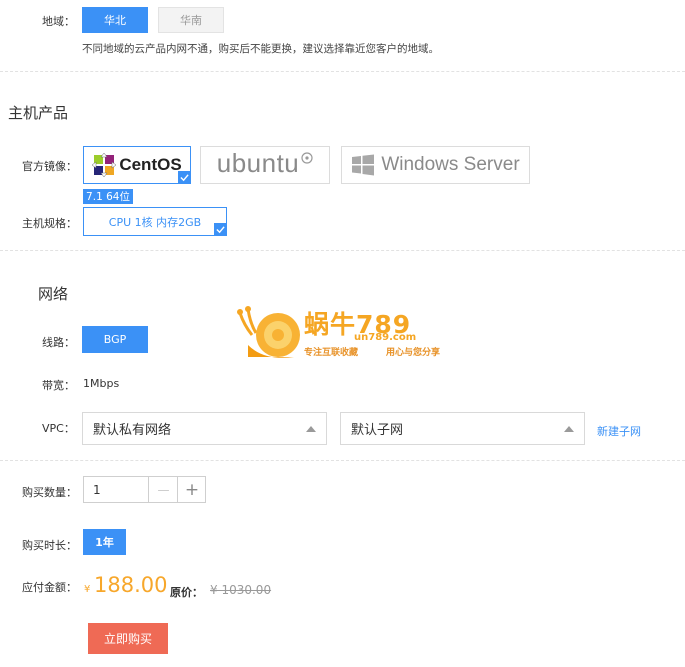 The width and height of the screenshot is (685, 667). I want to click on subnet-dropdown-arrow-icon, so click(569, 429).